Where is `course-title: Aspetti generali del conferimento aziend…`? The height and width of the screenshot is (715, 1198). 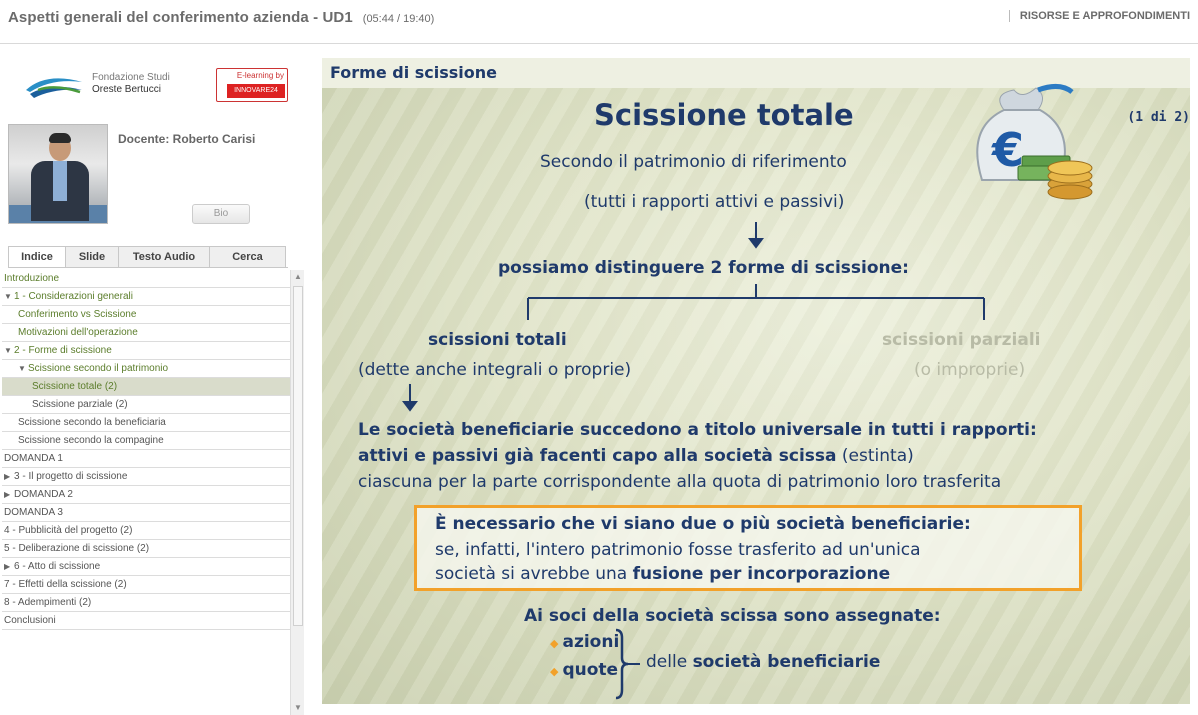 course-title: Aspetti generali del conferimento aziend… is located at coordinates (180, 17).